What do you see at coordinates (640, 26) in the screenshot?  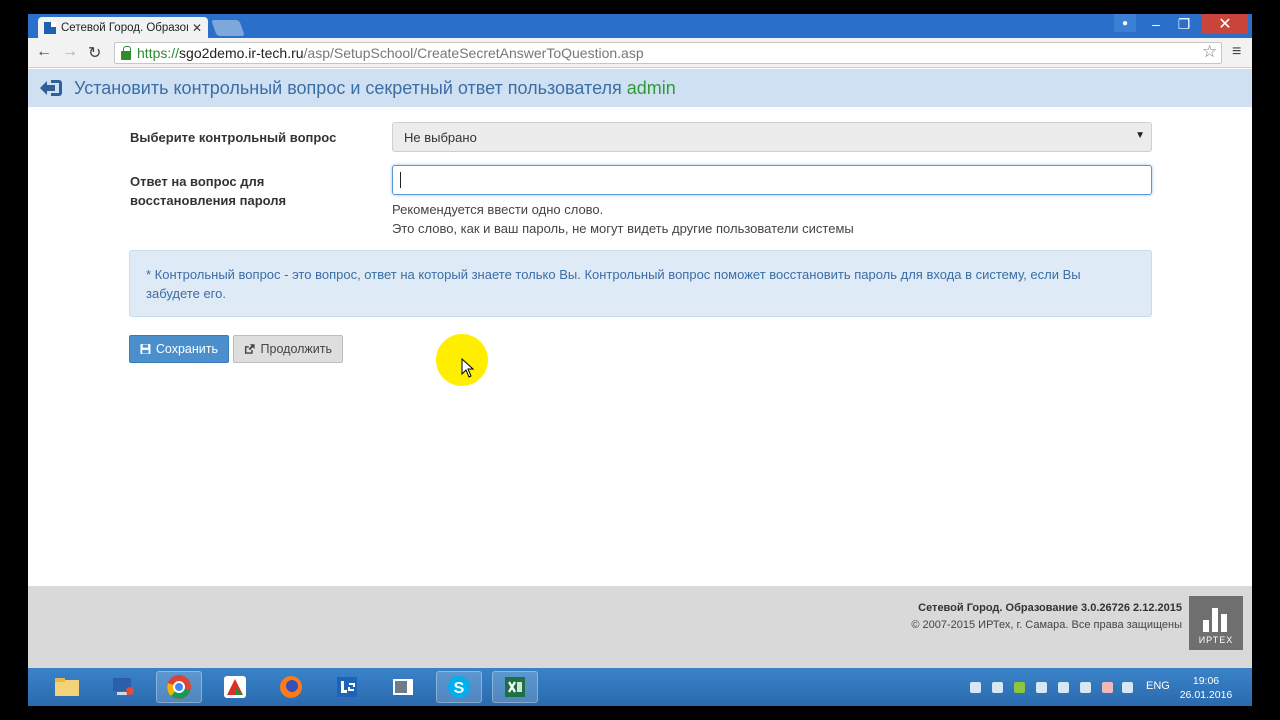 I see `title-bar: Сетевой Город. Образова ✕ ● ‒ ❐ ✕` at bounding box center [640, 26].